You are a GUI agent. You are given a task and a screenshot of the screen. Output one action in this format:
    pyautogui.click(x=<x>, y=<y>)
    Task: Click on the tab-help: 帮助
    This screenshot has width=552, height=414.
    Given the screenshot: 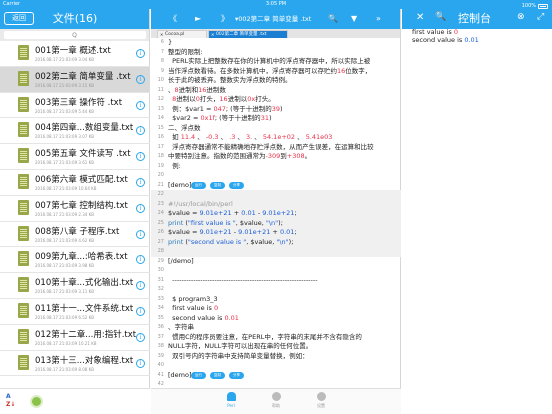 What is the action you would take?
    pyautogui.click(x=276, y=400)
    